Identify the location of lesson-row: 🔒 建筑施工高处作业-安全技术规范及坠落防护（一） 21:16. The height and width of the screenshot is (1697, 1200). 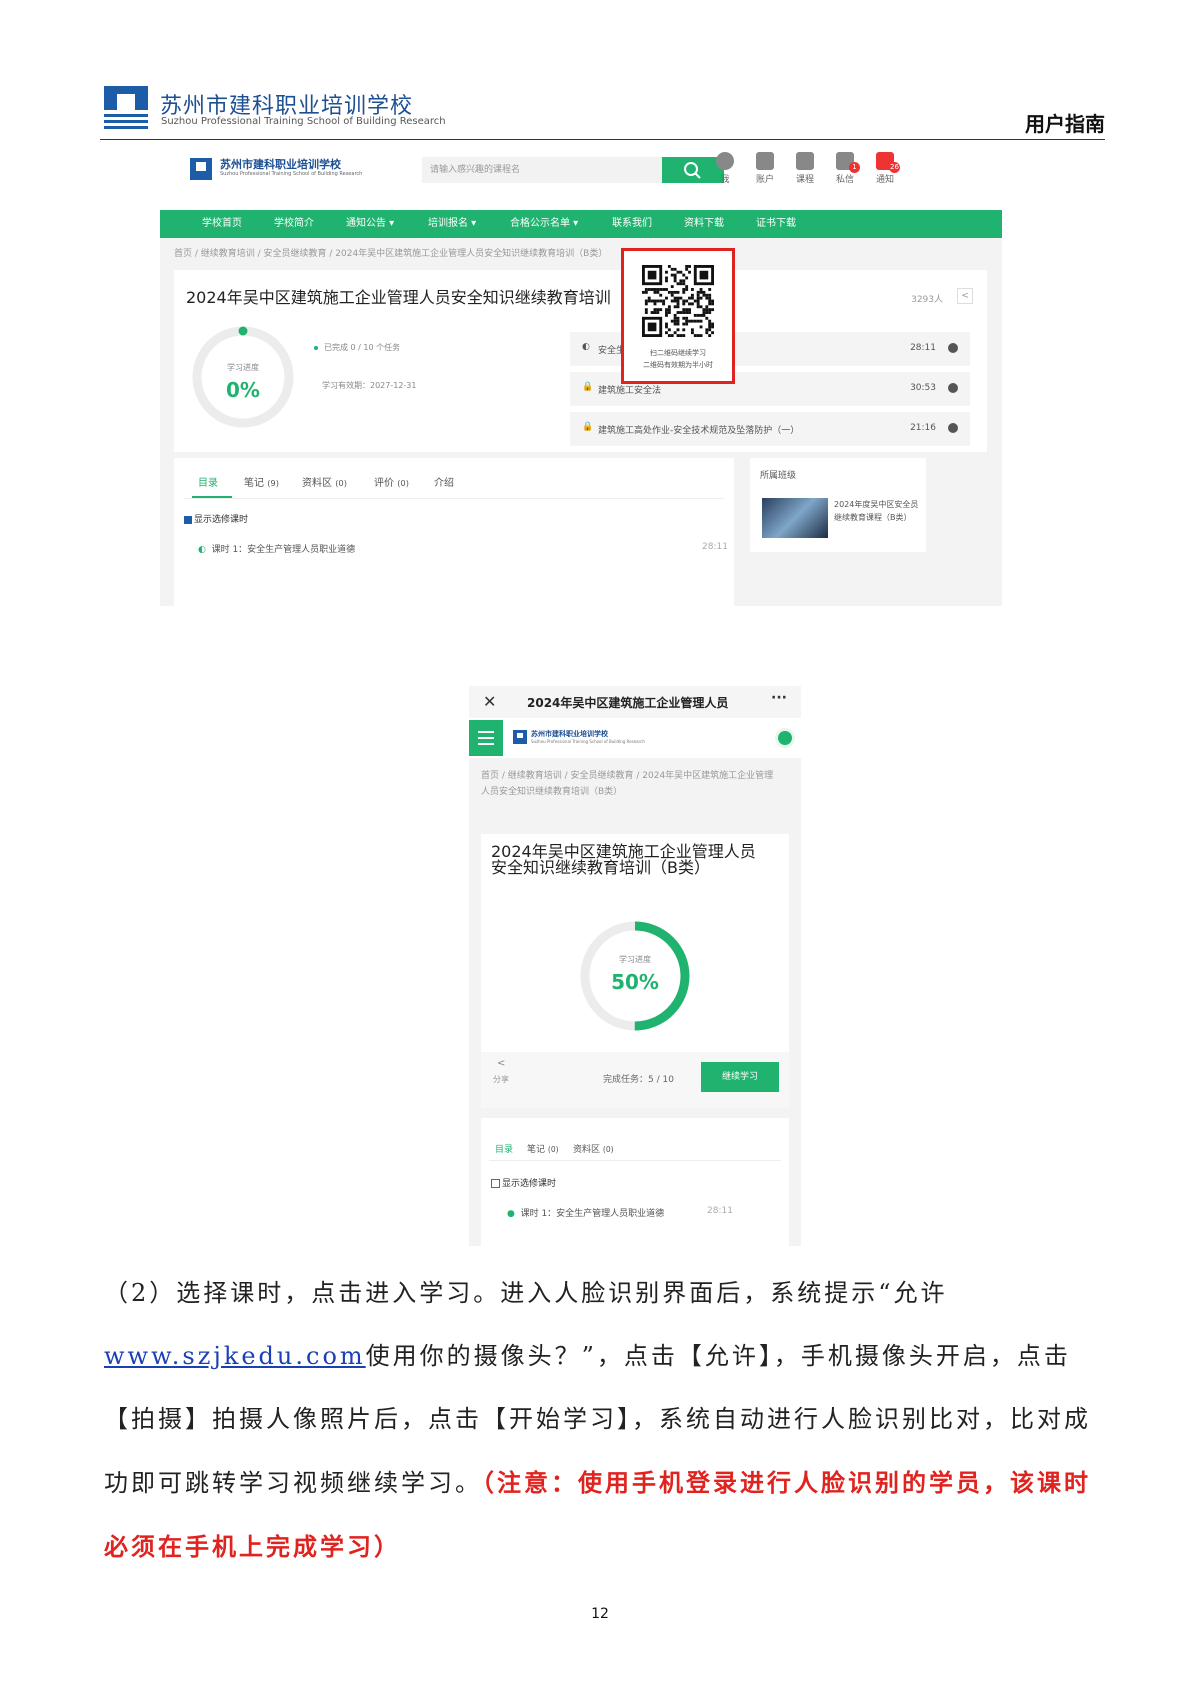
(770, 429).